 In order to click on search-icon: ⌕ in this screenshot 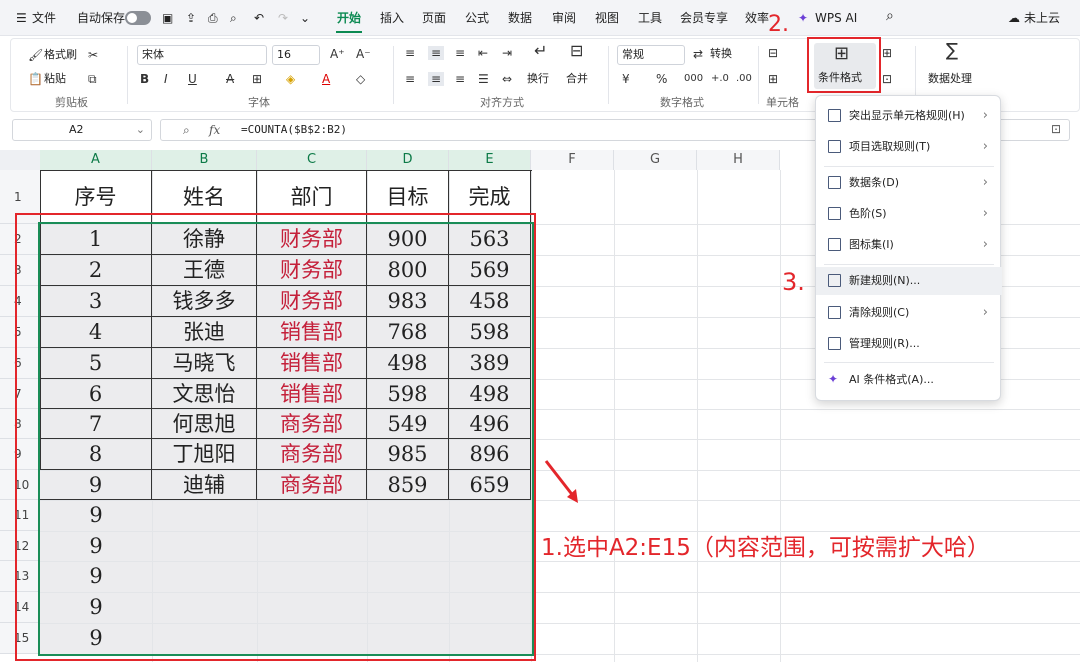, I will do `click(890, 16)`.